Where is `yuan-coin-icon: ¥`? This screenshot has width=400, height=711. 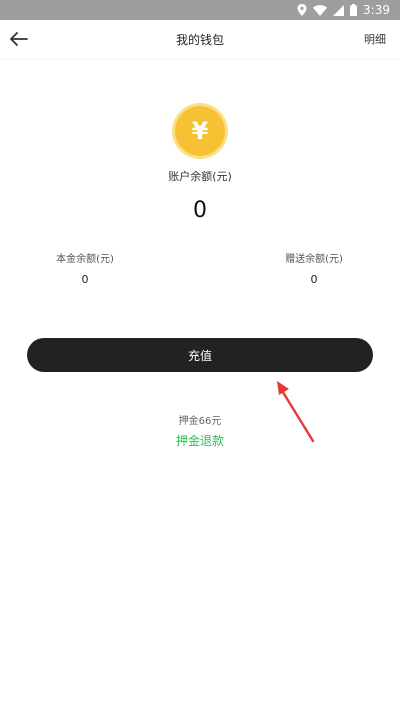
yuan-coin-icon: ¥ is located at coordinates (200, 131).